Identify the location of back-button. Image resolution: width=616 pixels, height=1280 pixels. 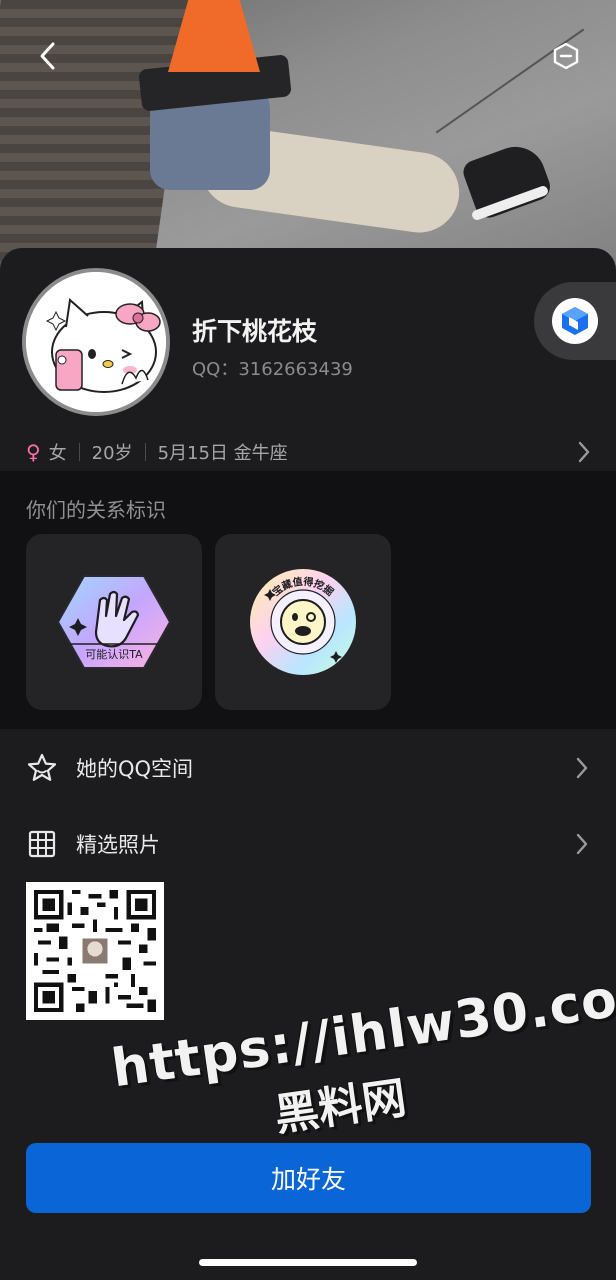
(48, 56).